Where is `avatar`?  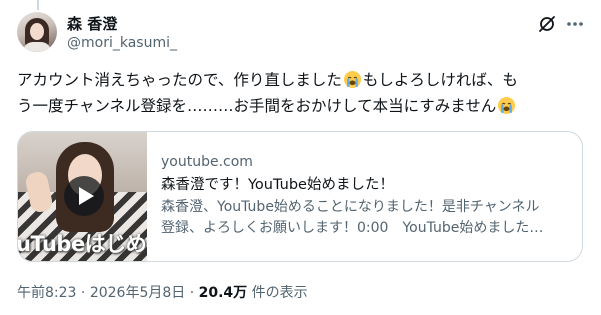 avatar is located at coordinates (37, 32).